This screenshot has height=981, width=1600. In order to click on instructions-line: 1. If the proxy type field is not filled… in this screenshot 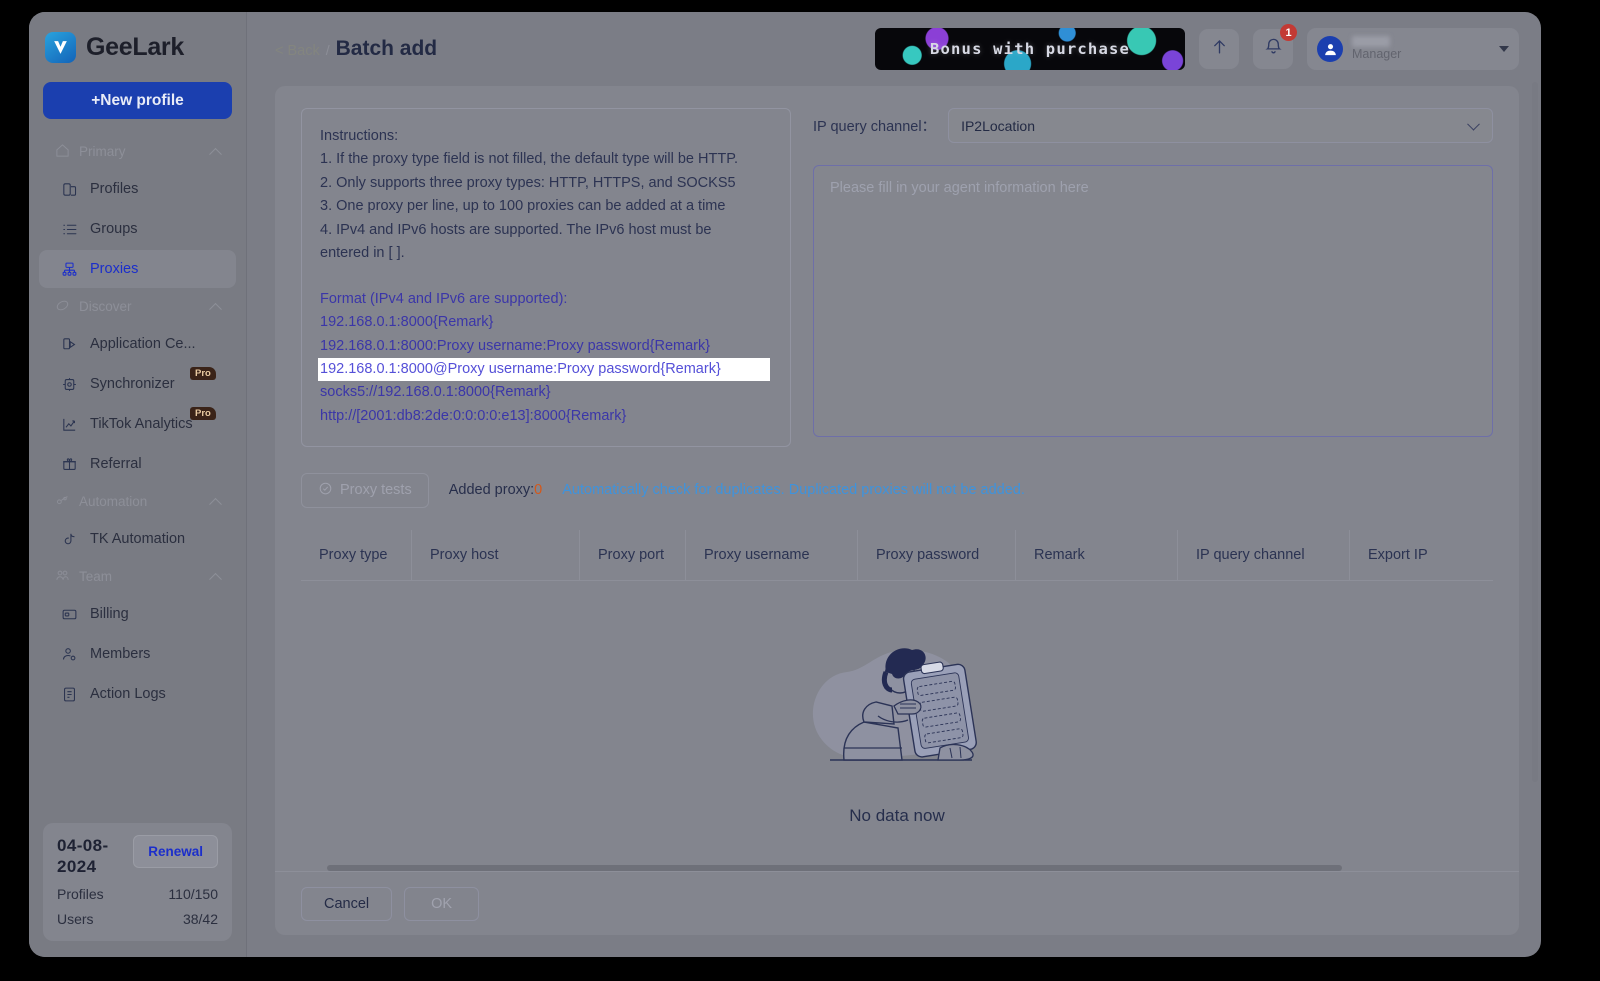, I will do `click(529, 159)`.